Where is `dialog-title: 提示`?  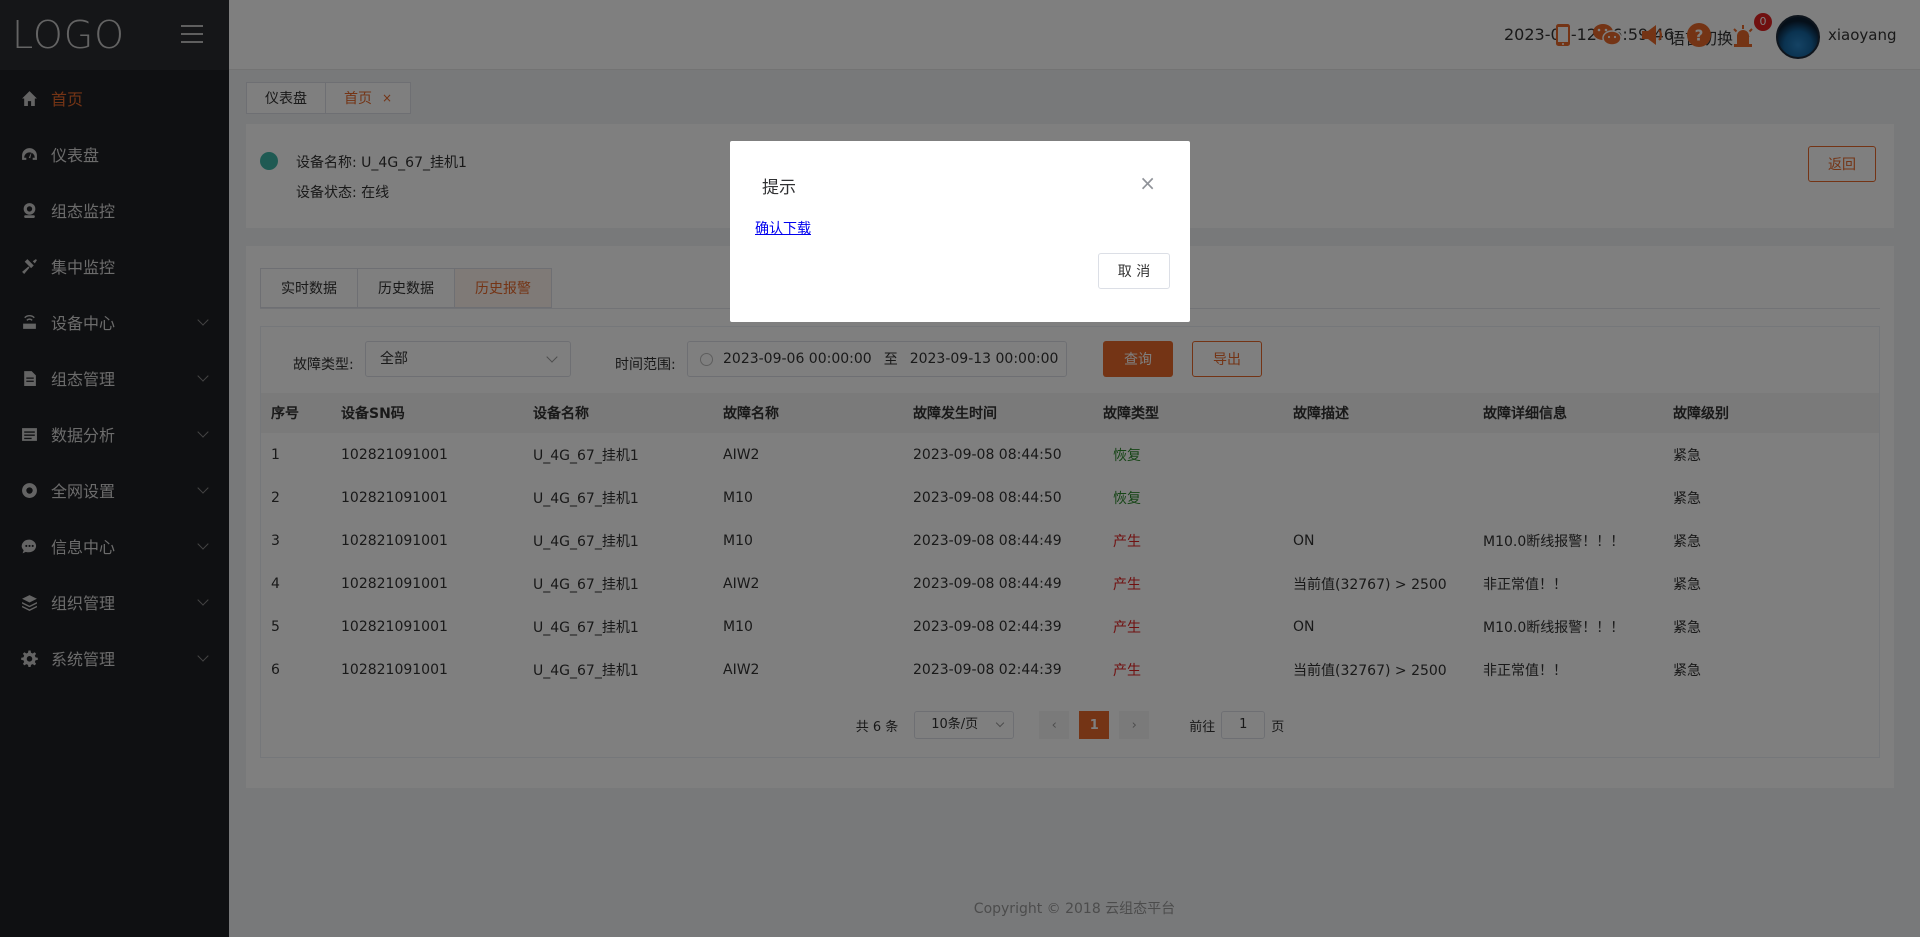 dialog-title: 提示 is located at coordinates (779, 188).